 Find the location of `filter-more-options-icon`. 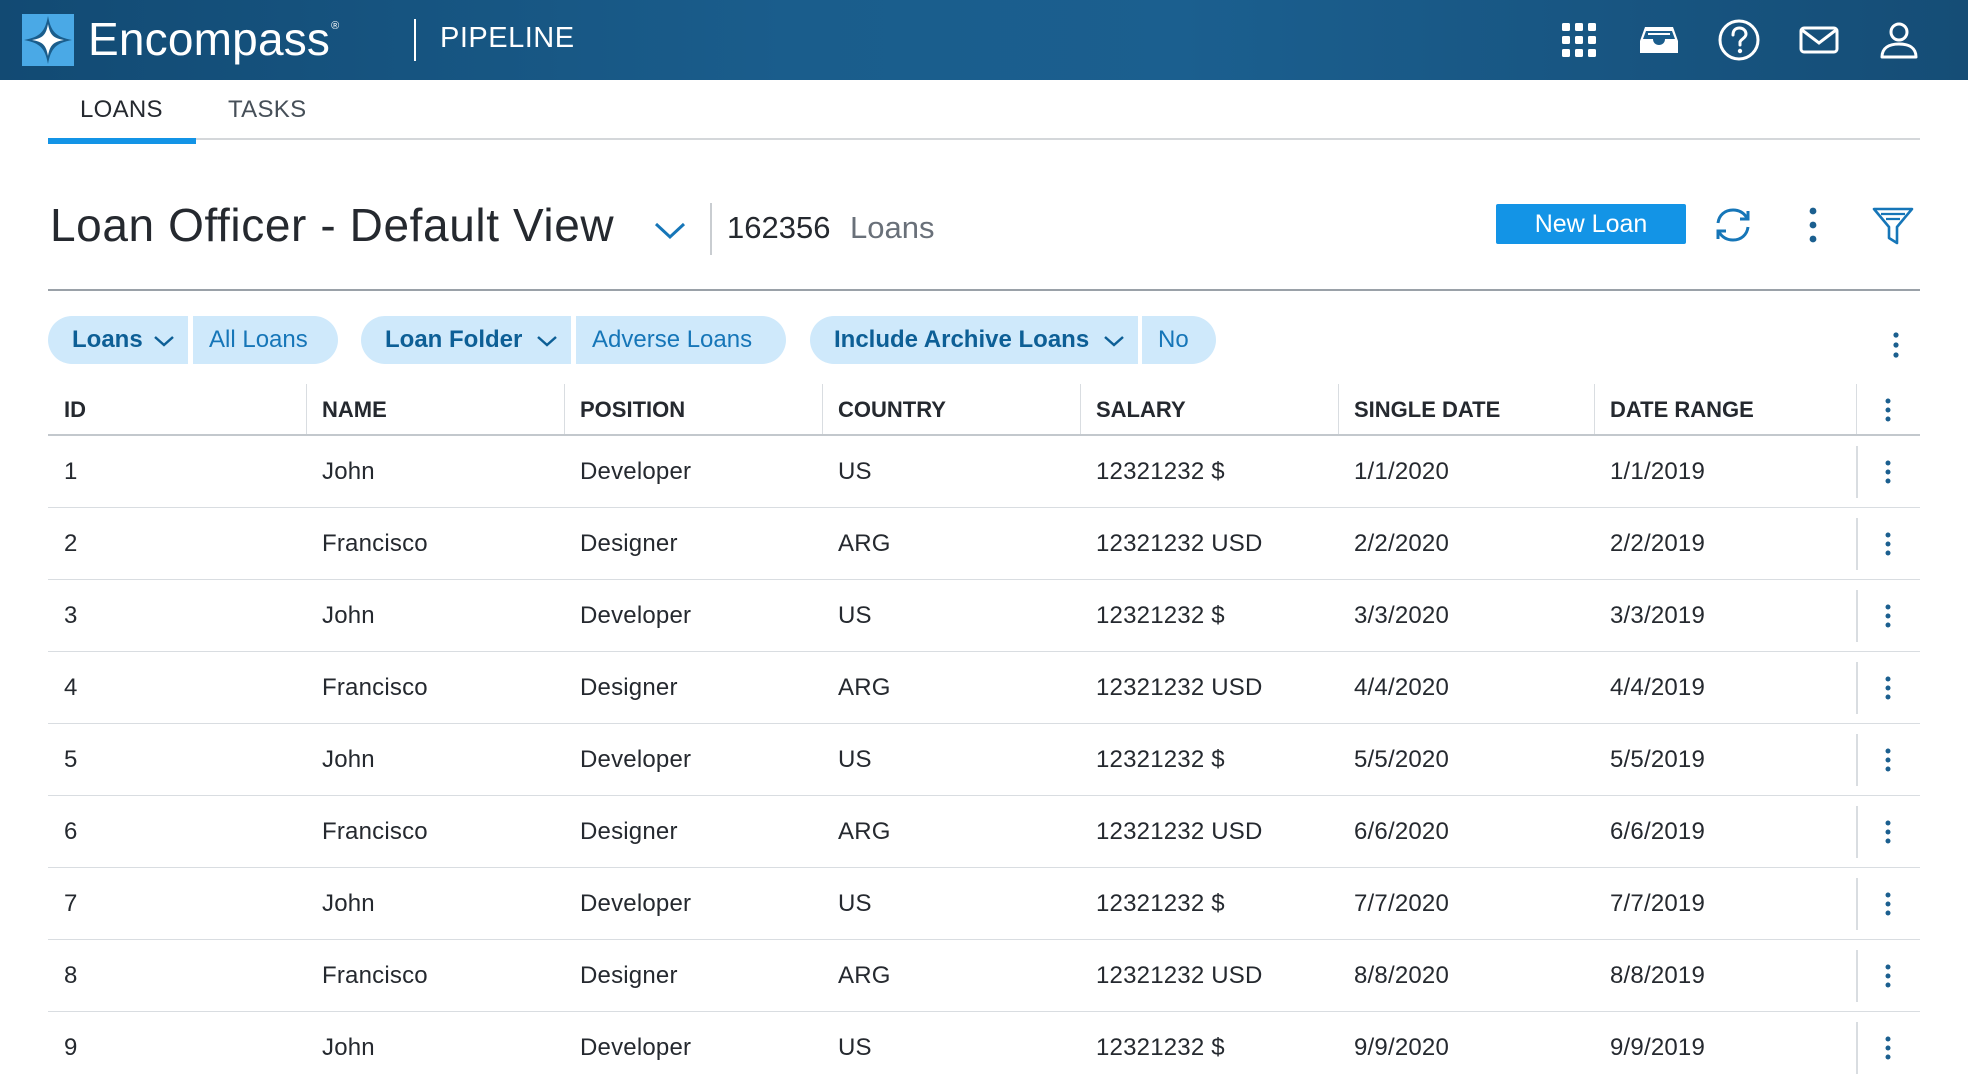

filter-more-options-icon is located at coordinates (1896, 346).